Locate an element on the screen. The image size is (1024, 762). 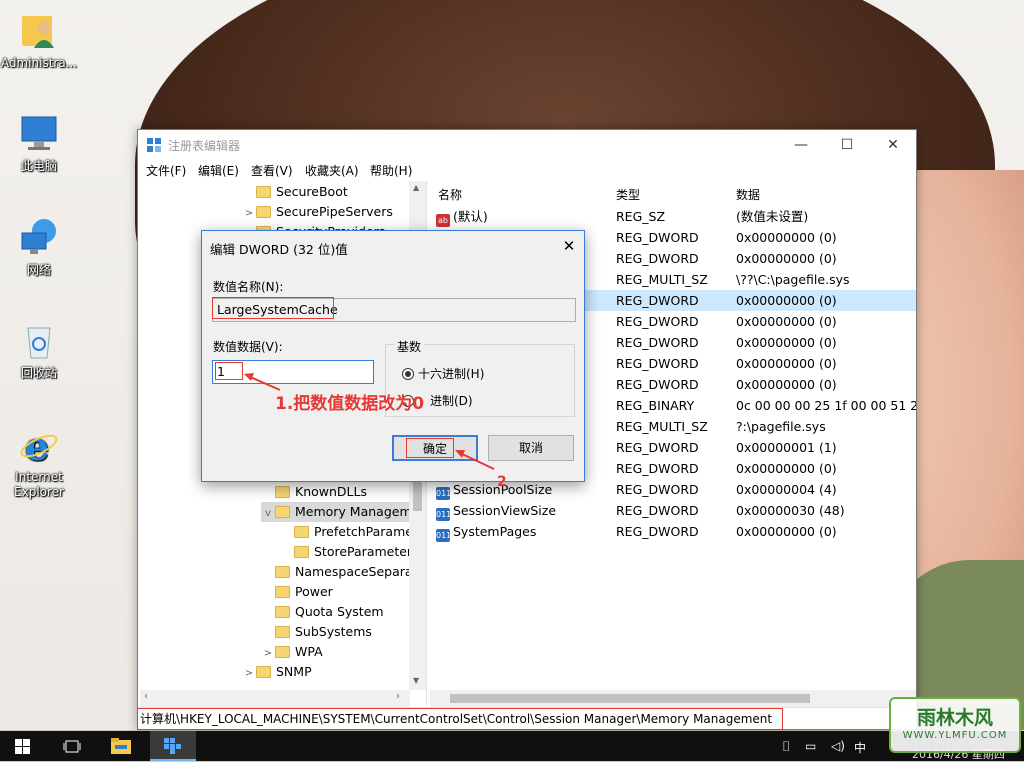
desktop-icon-network: 网络 is located at coordinates (39, 247).